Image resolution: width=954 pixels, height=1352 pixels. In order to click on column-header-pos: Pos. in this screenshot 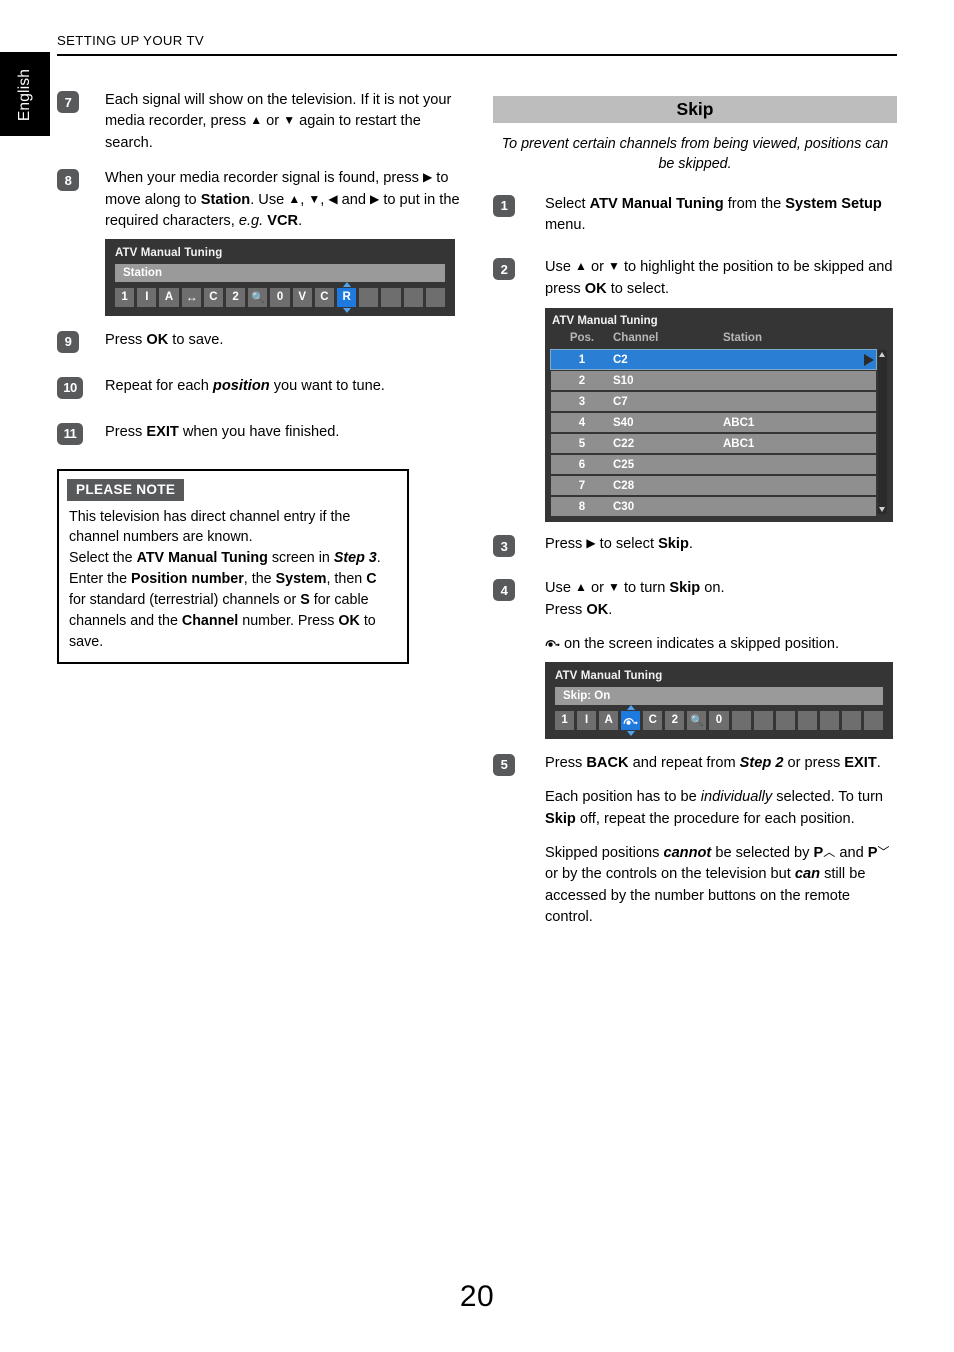, I will do `click(582, 338)`.